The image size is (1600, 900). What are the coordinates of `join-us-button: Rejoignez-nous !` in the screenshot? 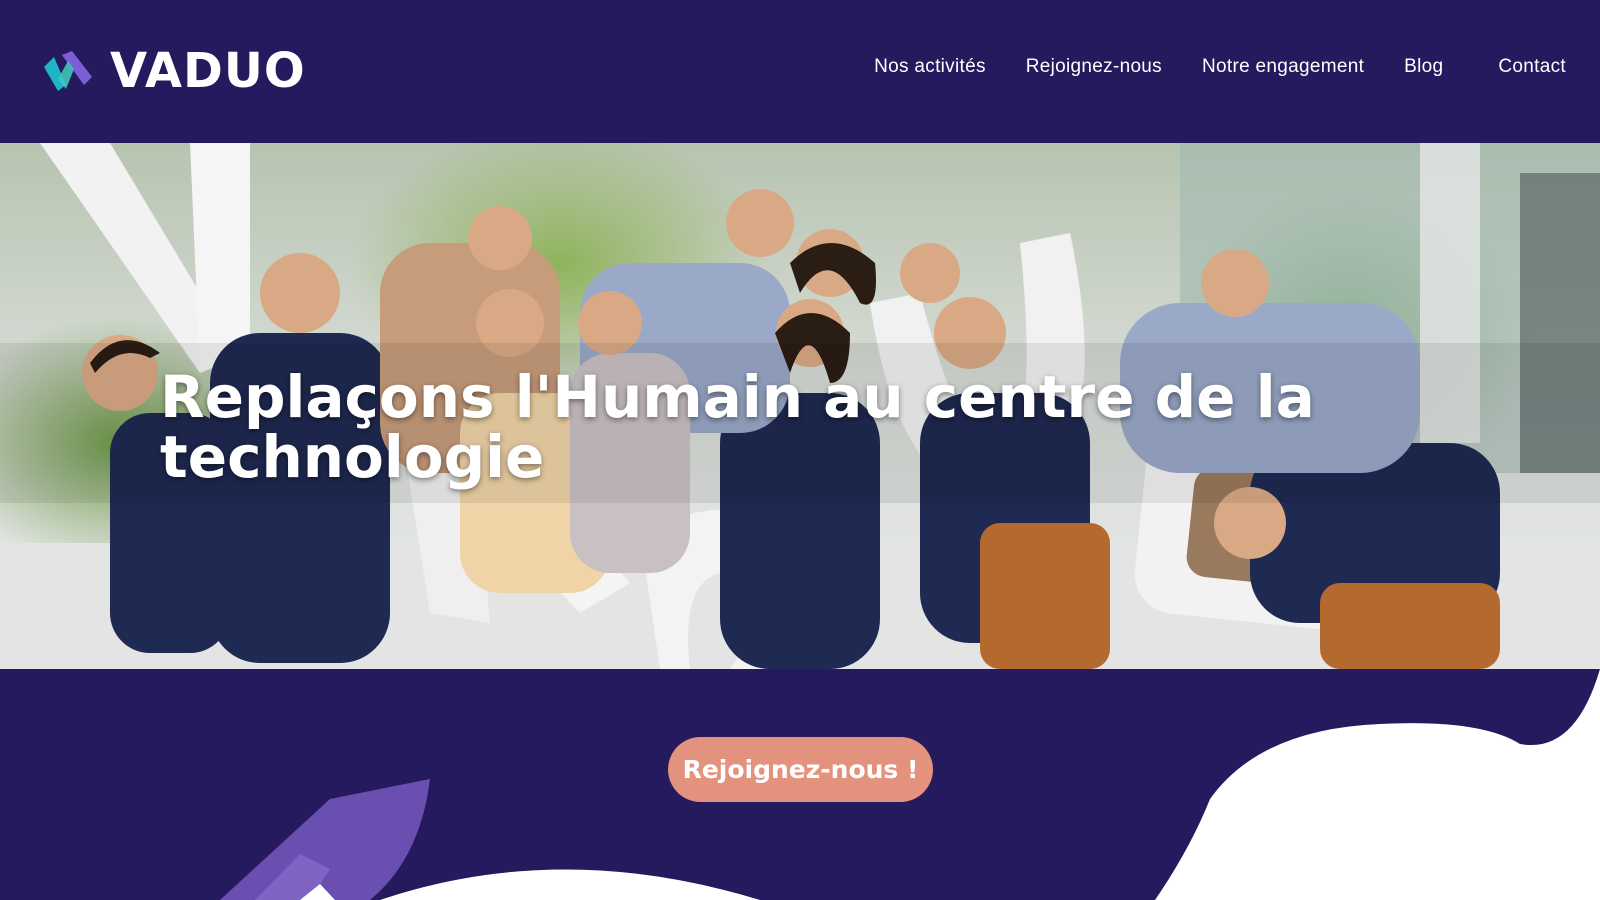 It's located at (800, 769).